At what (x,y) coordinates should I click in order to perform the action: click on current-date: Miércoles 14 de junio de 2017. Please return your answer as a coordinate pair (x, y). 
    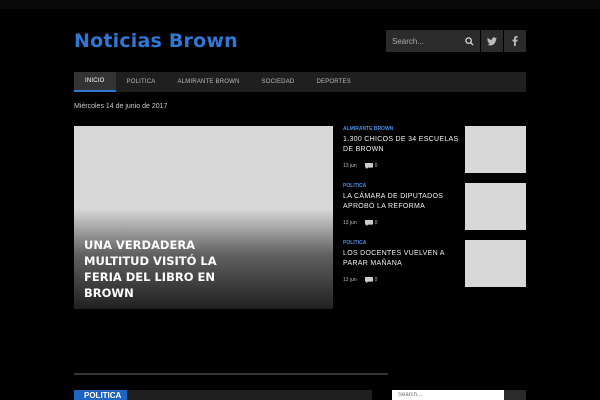
    Looking at the image, I should click on (121, 106).